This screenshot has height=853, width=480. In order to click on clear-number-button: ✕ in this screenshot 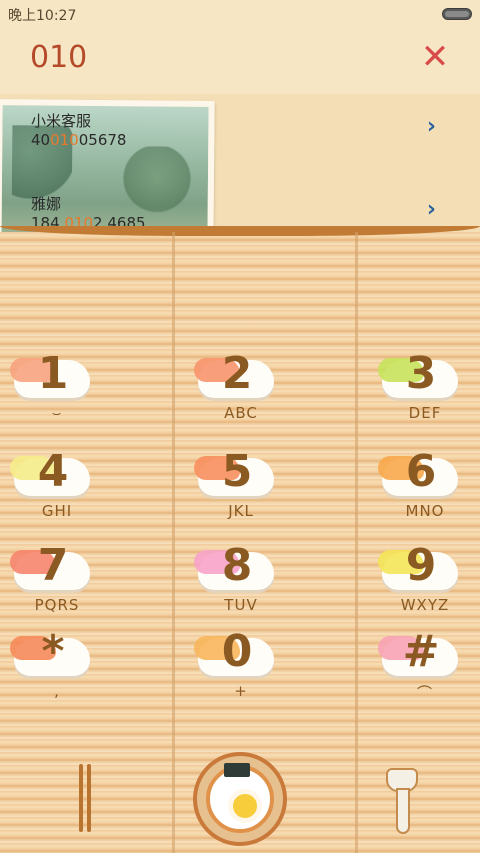, I will do `click(435, 57)`.